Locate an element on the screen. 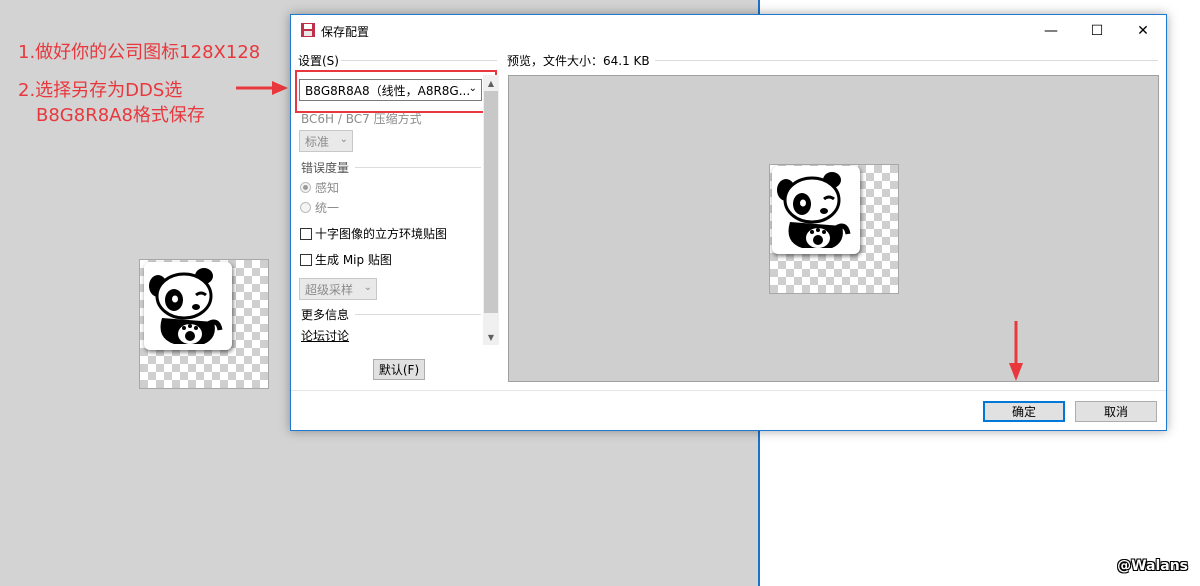 The image size is (1200, 586). radio-uniform-label: 统一 is located at coordinates (327, 208).